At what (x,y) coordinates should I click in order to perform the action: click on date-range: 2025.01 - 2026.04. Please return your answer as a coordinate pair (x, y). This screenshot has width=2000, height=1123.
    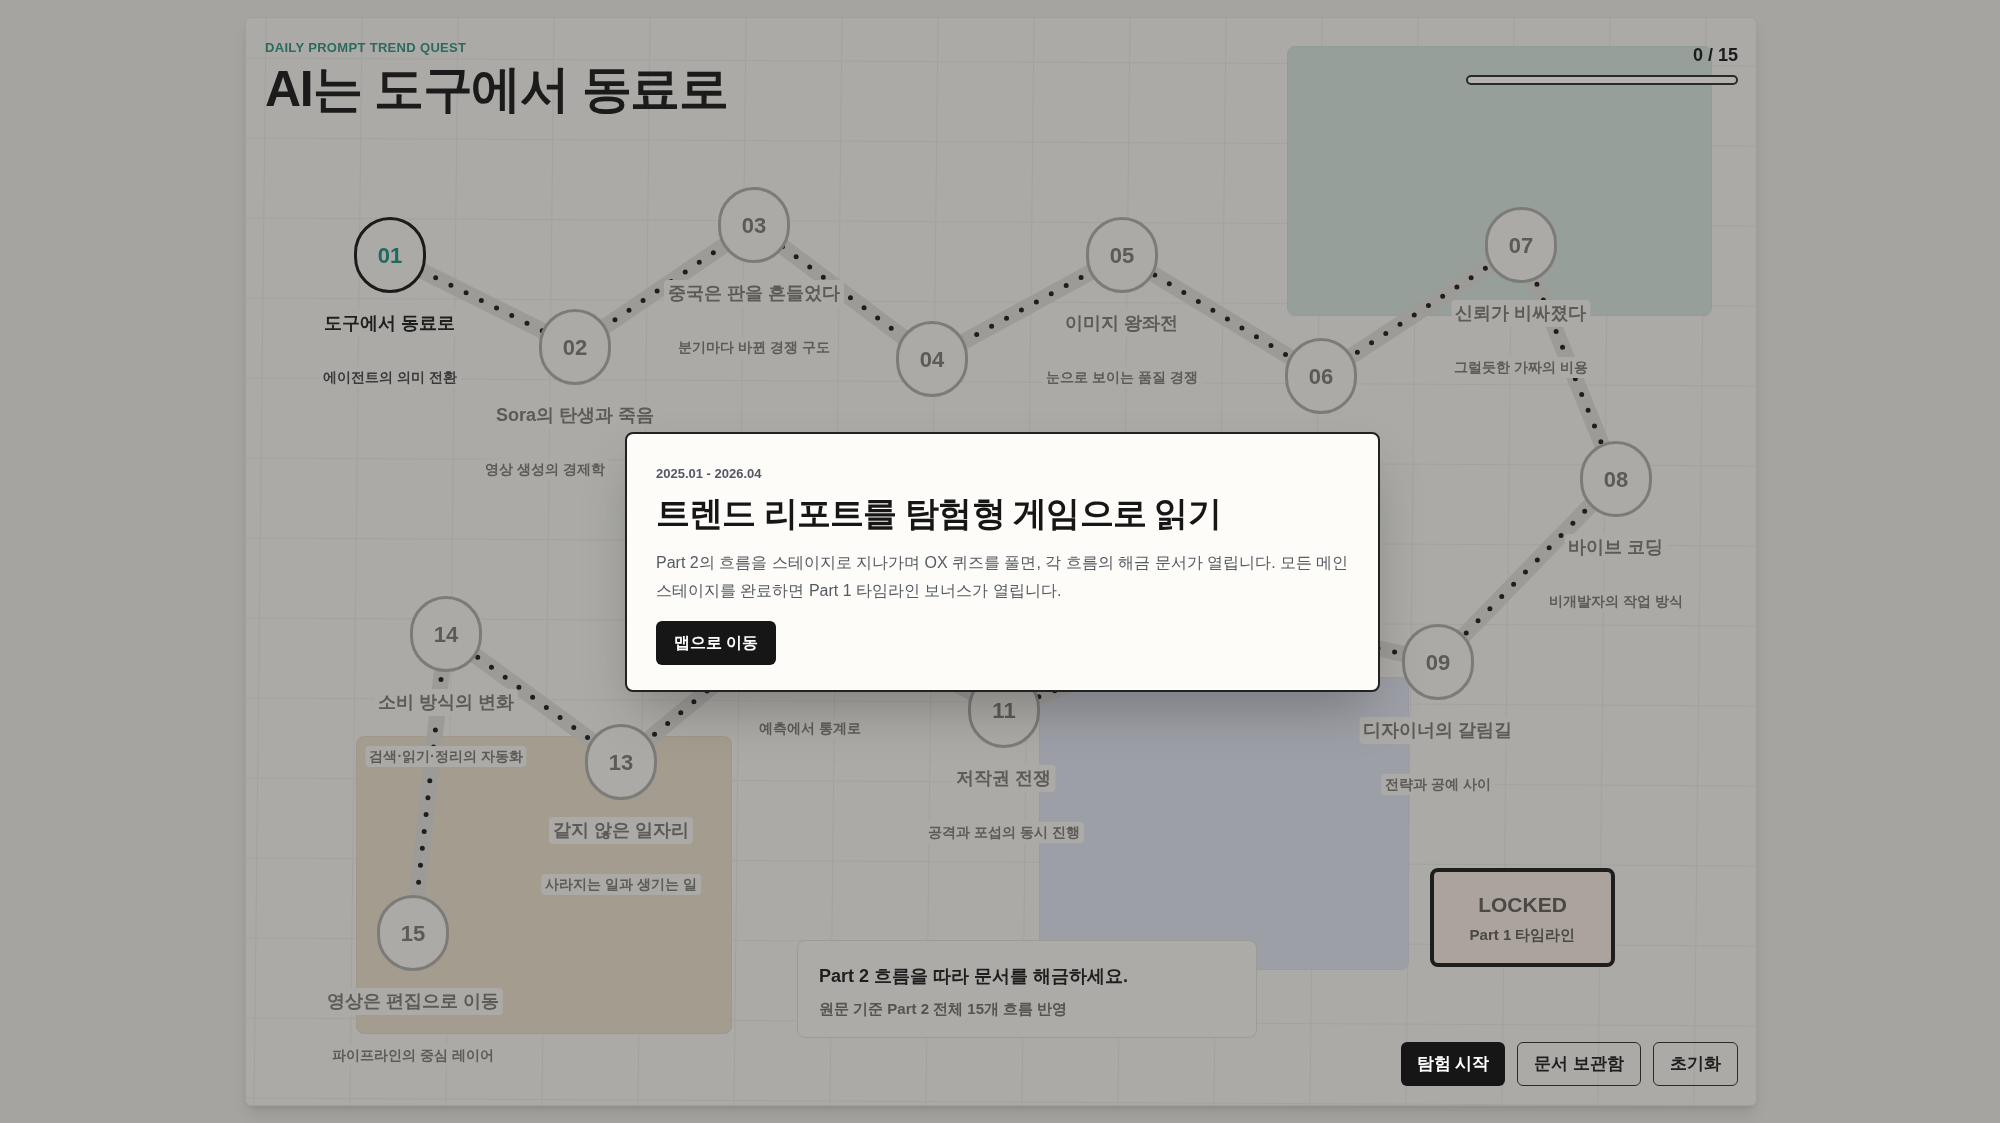
    Looking at the image, I should click on (709, 474).